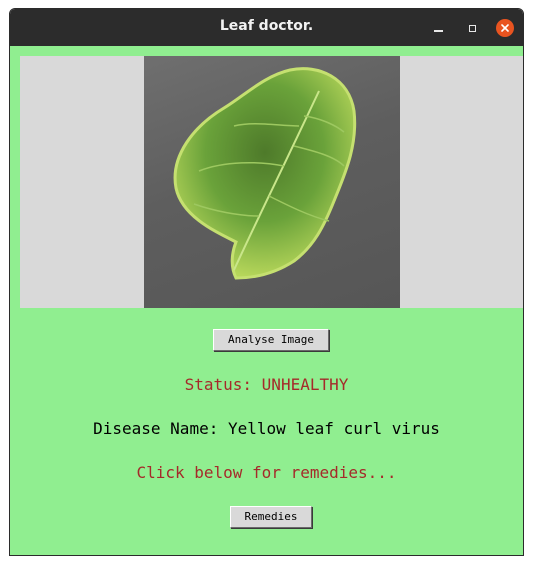  I want to click on maximize-button, so click(472, 28).